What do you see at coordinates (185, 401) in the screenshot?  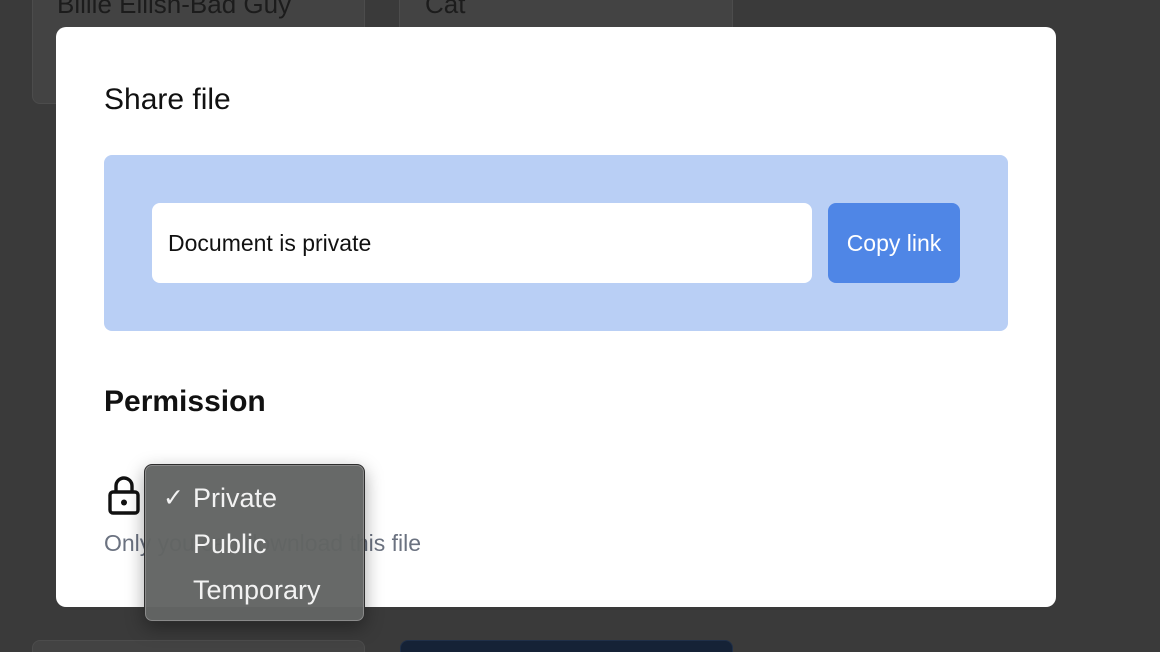 I see `permission-section-title: Permission` at bounding box center [185, 401].